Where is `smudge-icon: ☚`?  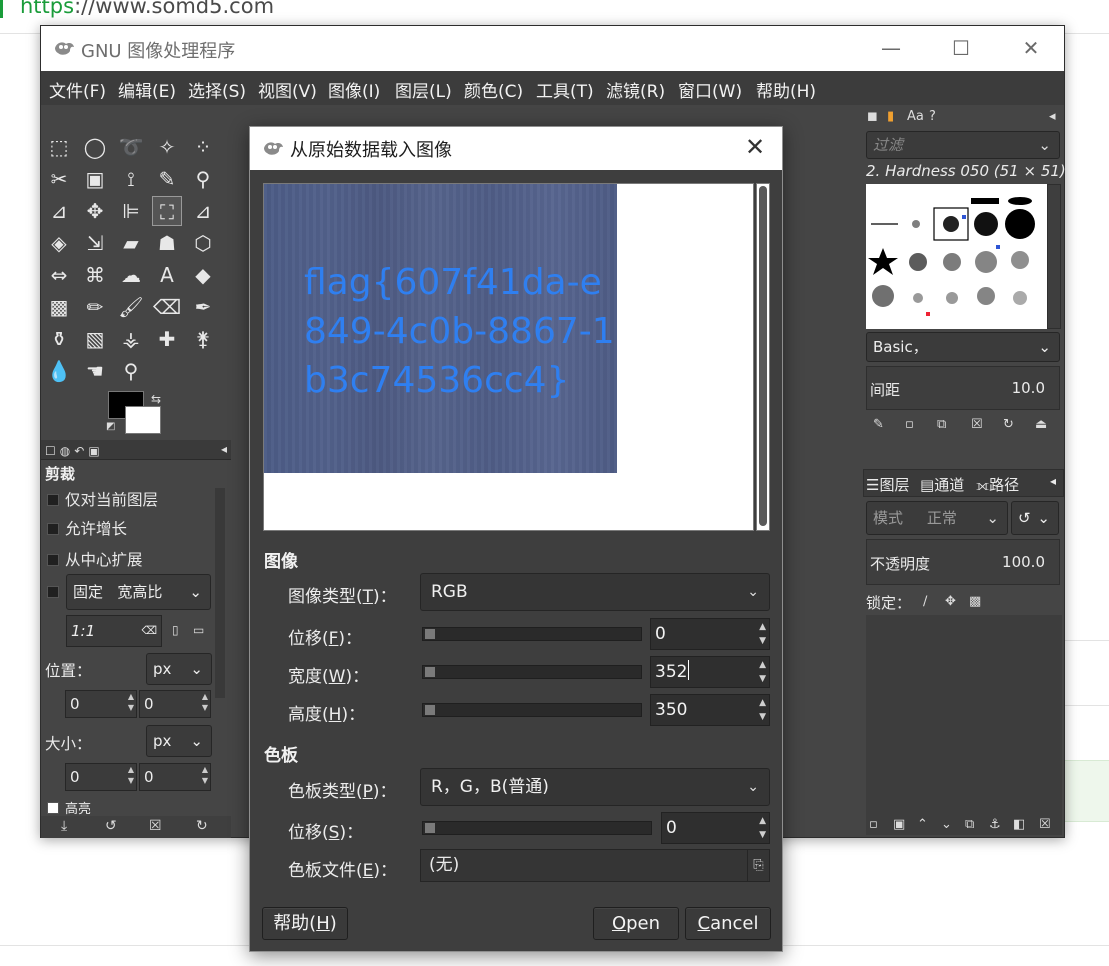 smudge-icon: ☚ is located at coordinates (95, 371).